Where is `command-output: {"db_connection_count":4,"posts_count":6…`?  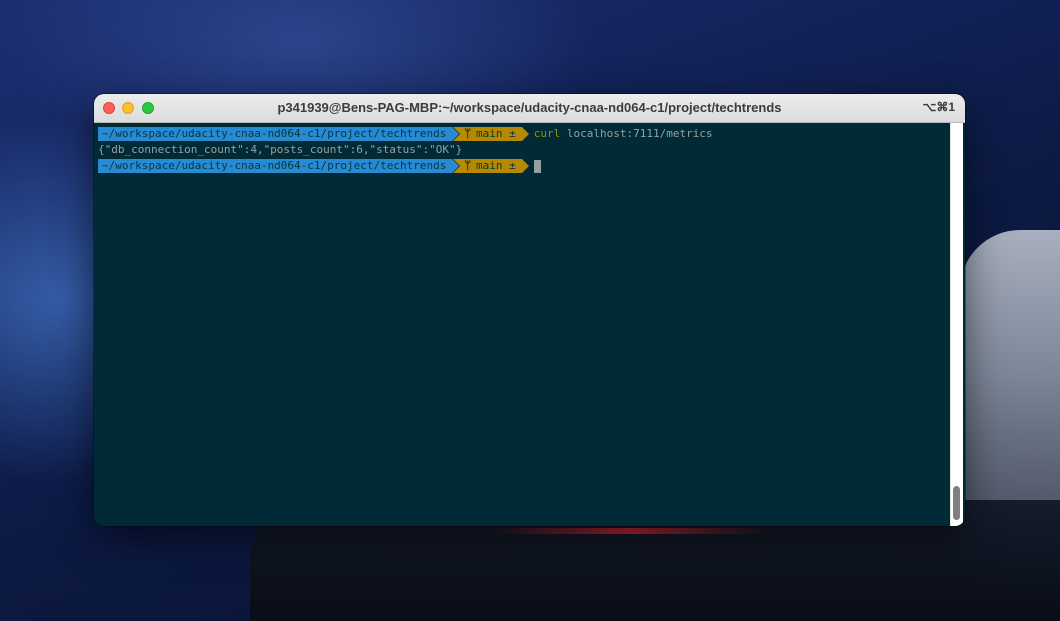
command-output: {"db_connection_count":4,"posts_count":6… is located at coordinates (280, 149).